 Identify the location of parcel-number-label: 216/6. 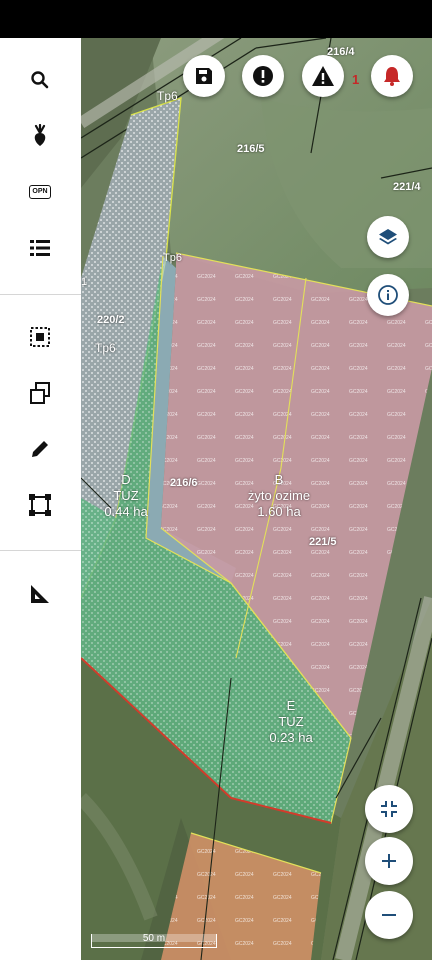
(184, 483).